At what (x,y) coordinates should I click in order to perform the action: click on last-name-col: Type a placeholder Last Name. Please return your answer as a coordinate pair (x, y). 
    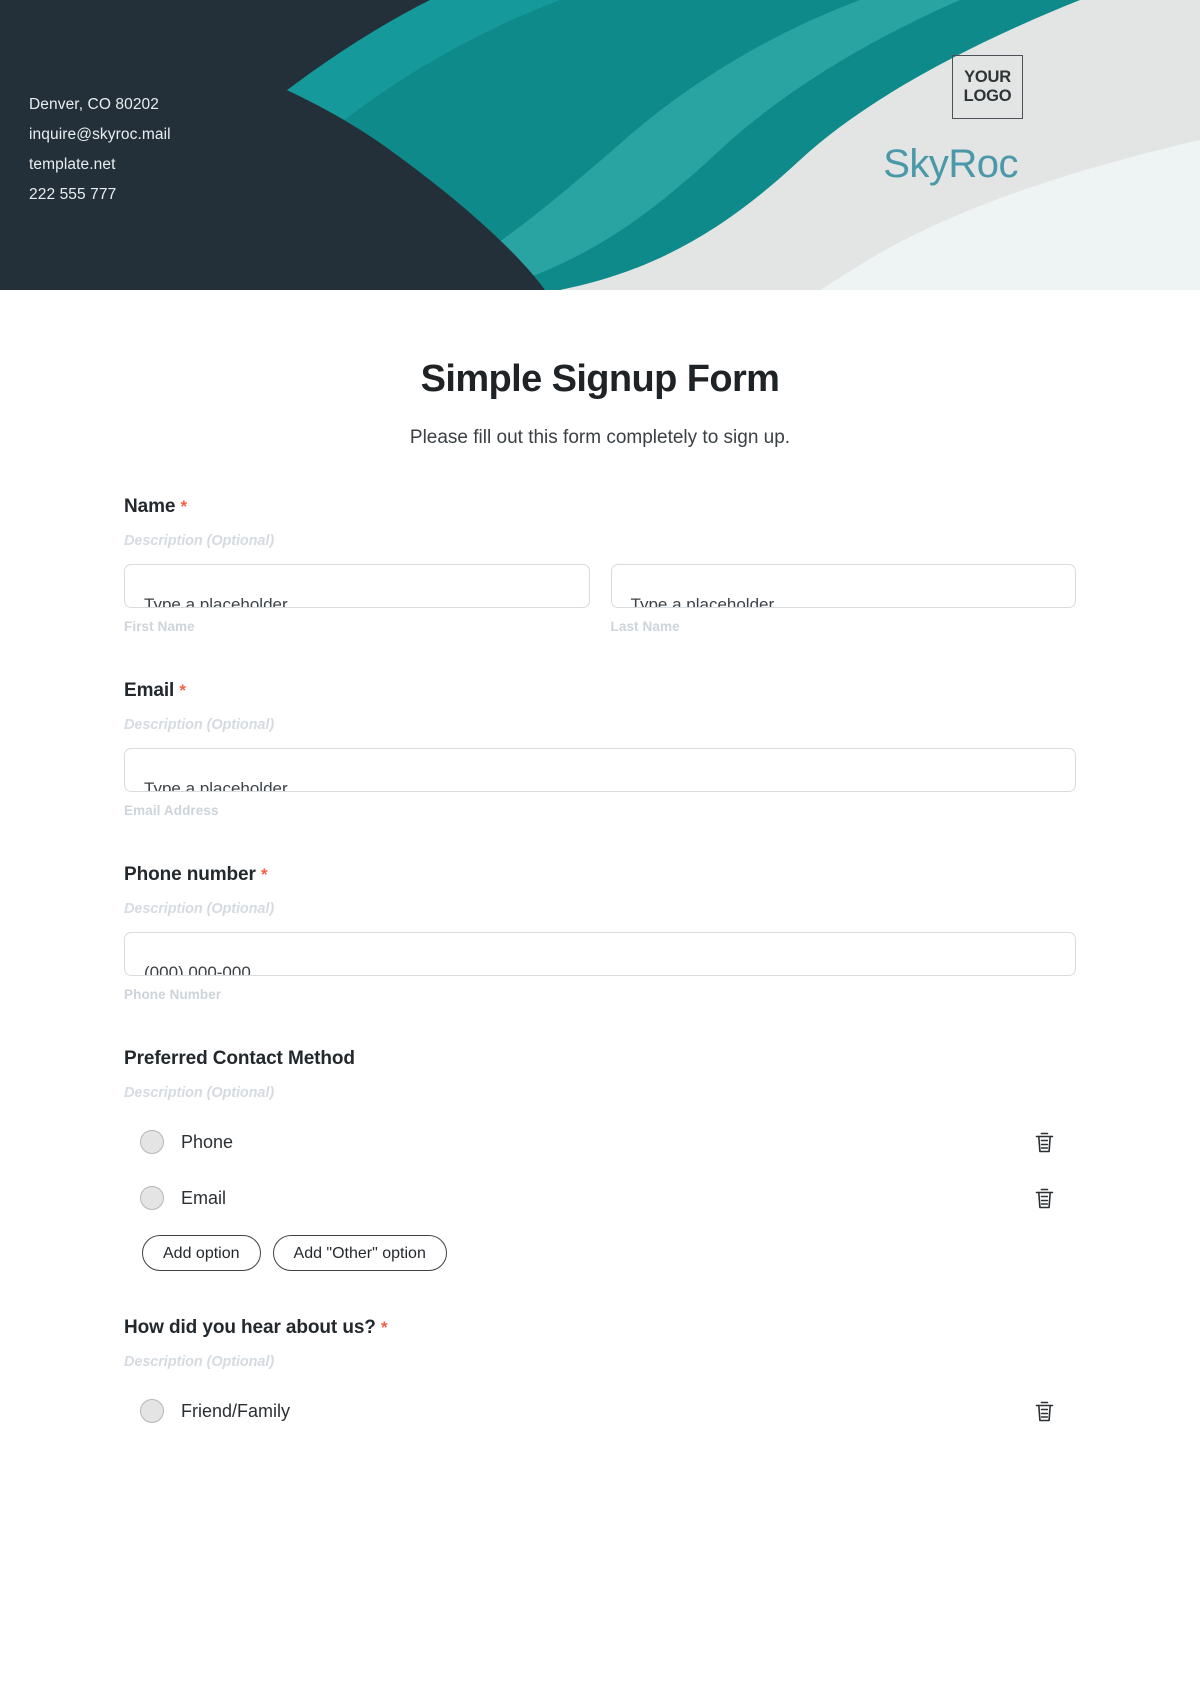
    Looking at the image, I should click on (843, 599).